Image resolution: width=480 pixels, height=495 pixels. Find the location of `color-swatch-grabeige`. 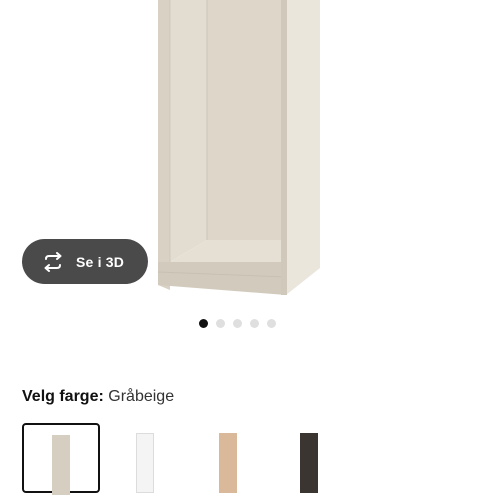

color-swatch-grabeige is located at coordinates (61, 459).